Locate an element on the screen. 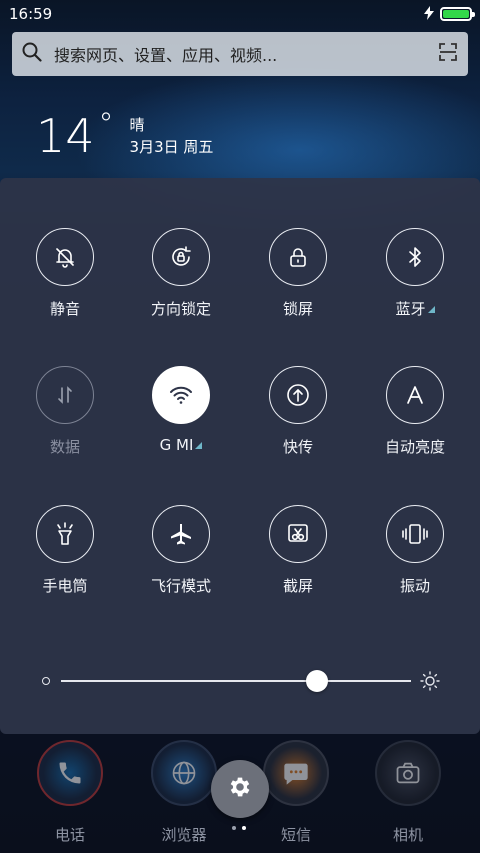 The width and height of the screenshot is (480, 853). toggle-label: 快传 is located at coordinates (297, 447).